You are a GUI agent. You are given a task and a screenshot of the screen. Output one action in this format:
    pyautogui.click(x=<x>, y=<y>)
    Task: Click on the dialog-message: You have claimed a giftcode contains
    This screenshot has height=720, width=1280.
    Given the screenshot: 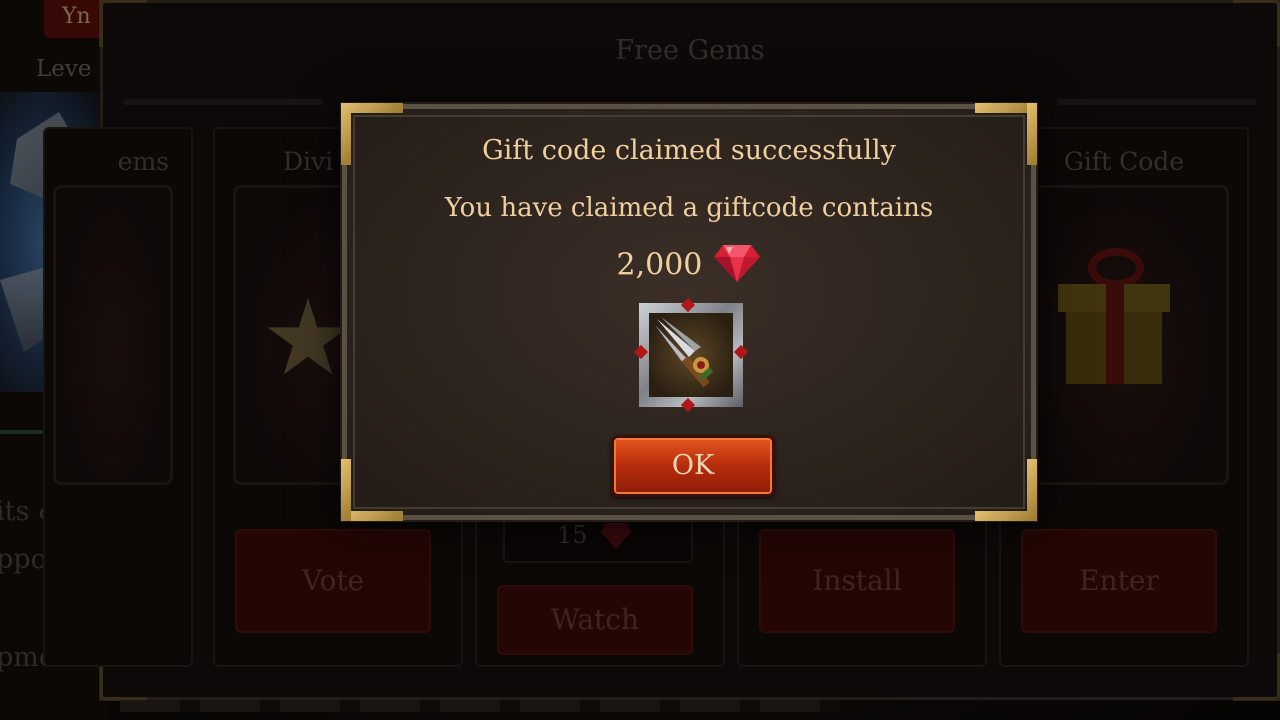 What is the action you would take?
    pyautogui.click(x=689, y=208)
    